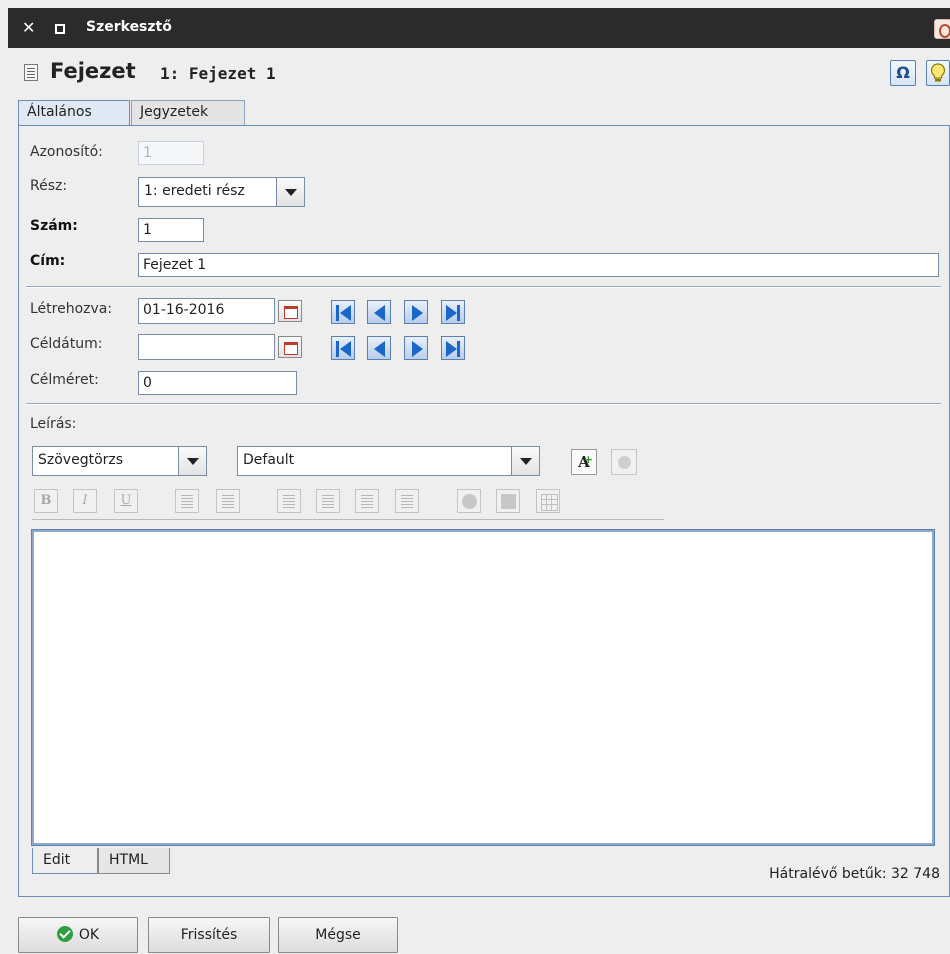 Image resolution: width=950 pixels, height=954 pixels. What do you see at coordinates (59, 112) in the screenshot?
I see `tab-general-label: Általános` at bounding box center [59, 112].